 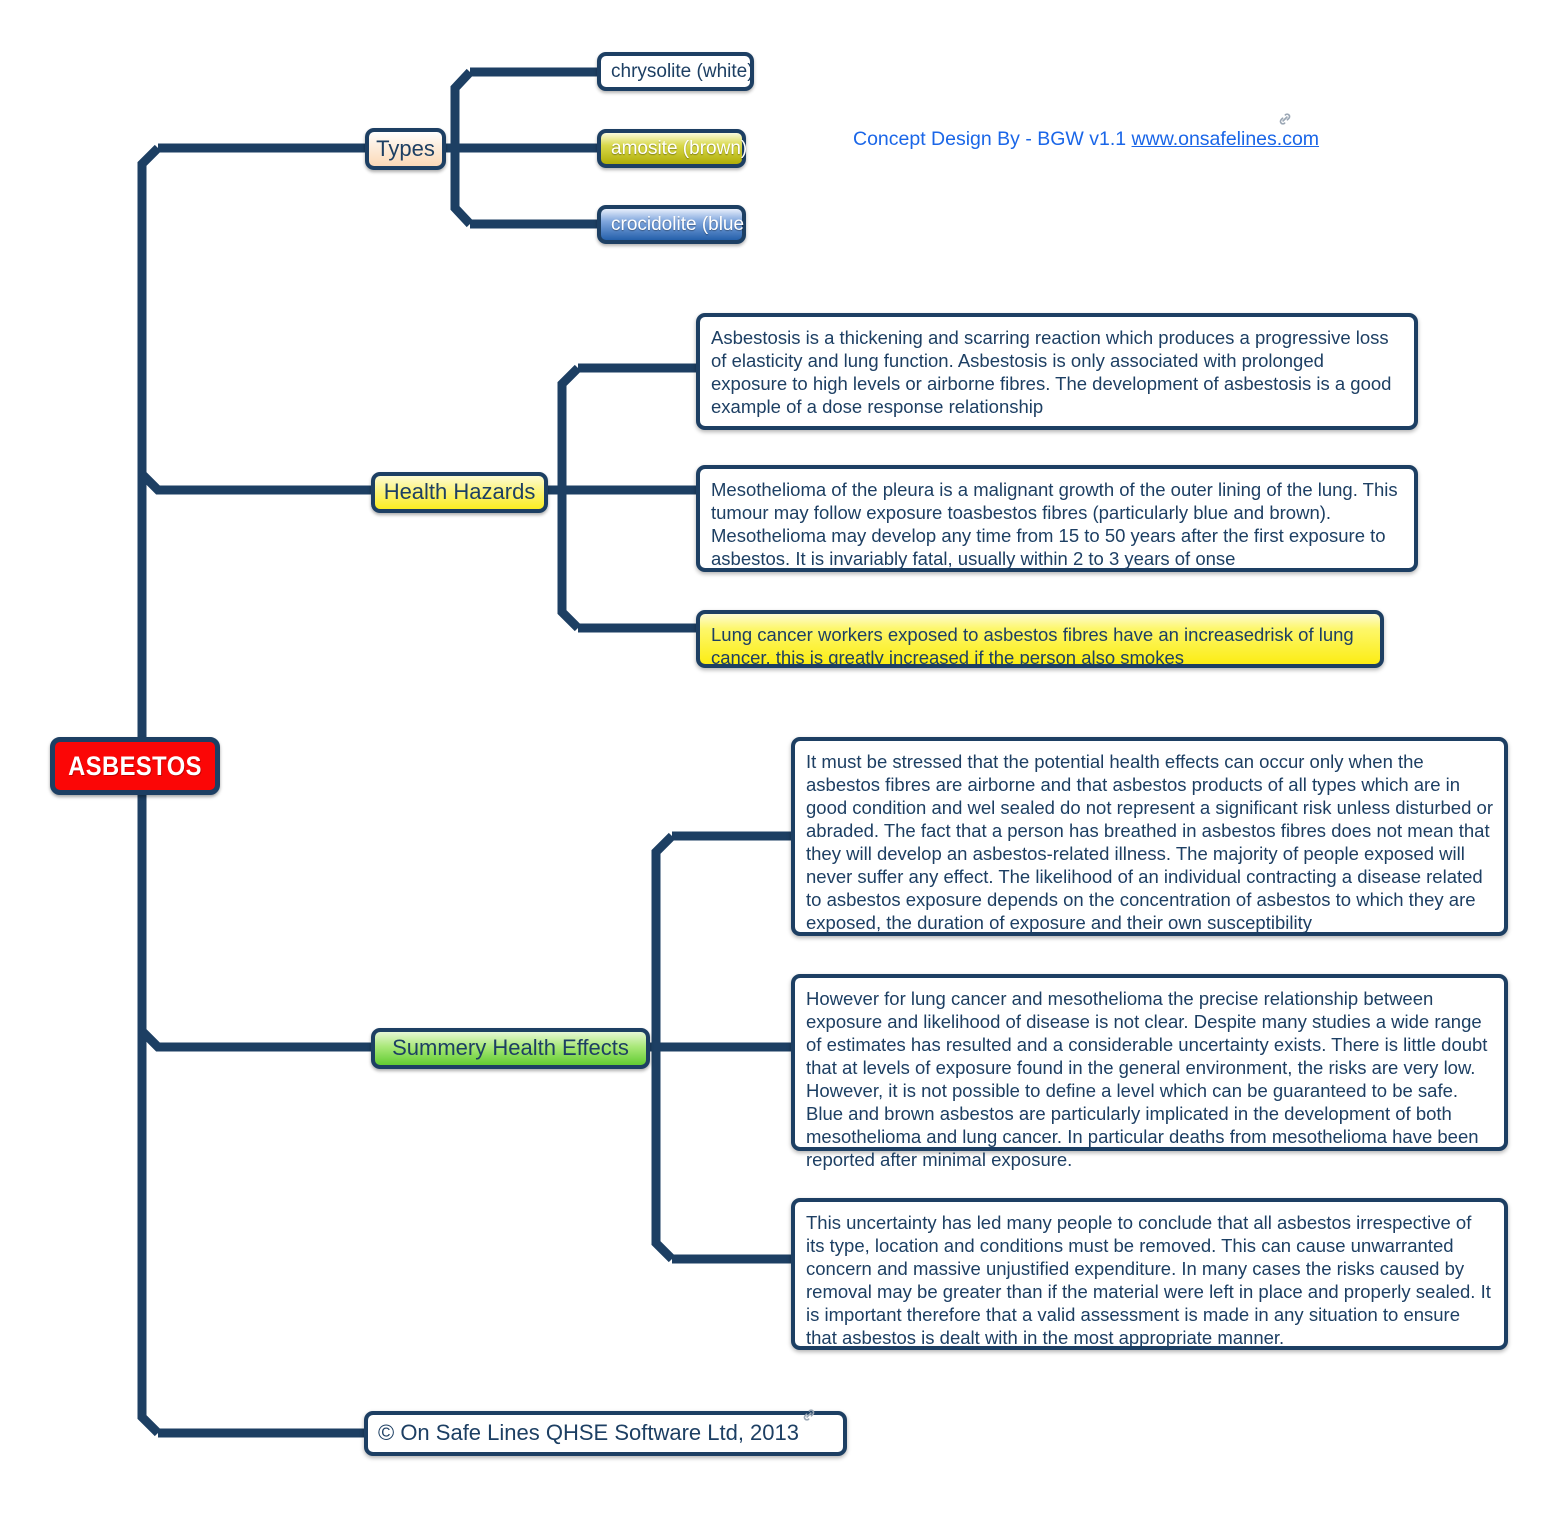 I want to click on trunk-to-summary, so click(x=255, y=1039).